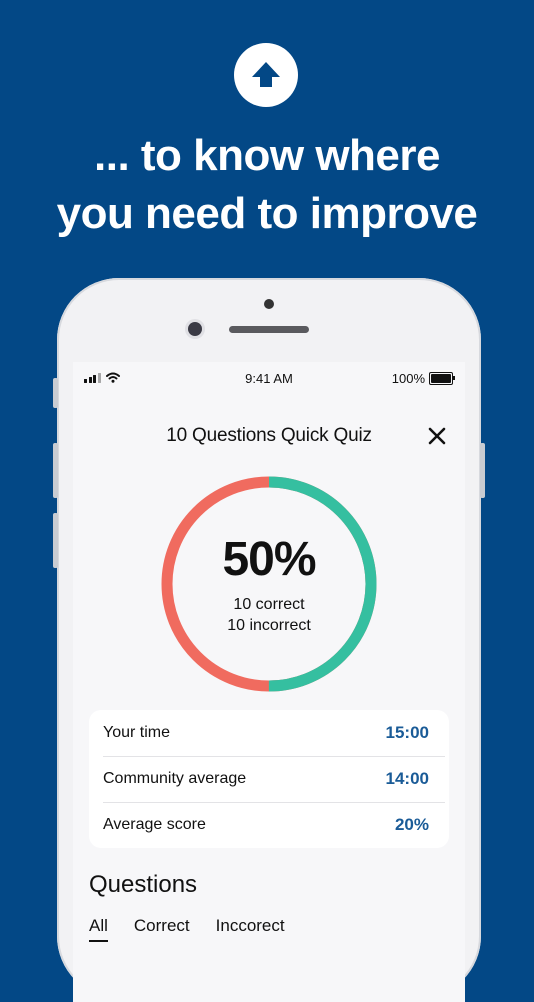 This screenshot has width=534, height=1002. I want to click on phone-power-button, so click(482, 470).